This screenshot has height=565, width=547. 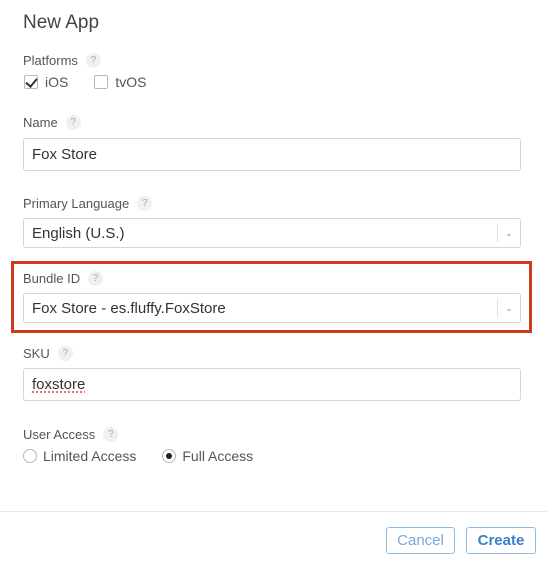 I want to click on sku-label-row: SKU ?, so click(x=48, y=353).